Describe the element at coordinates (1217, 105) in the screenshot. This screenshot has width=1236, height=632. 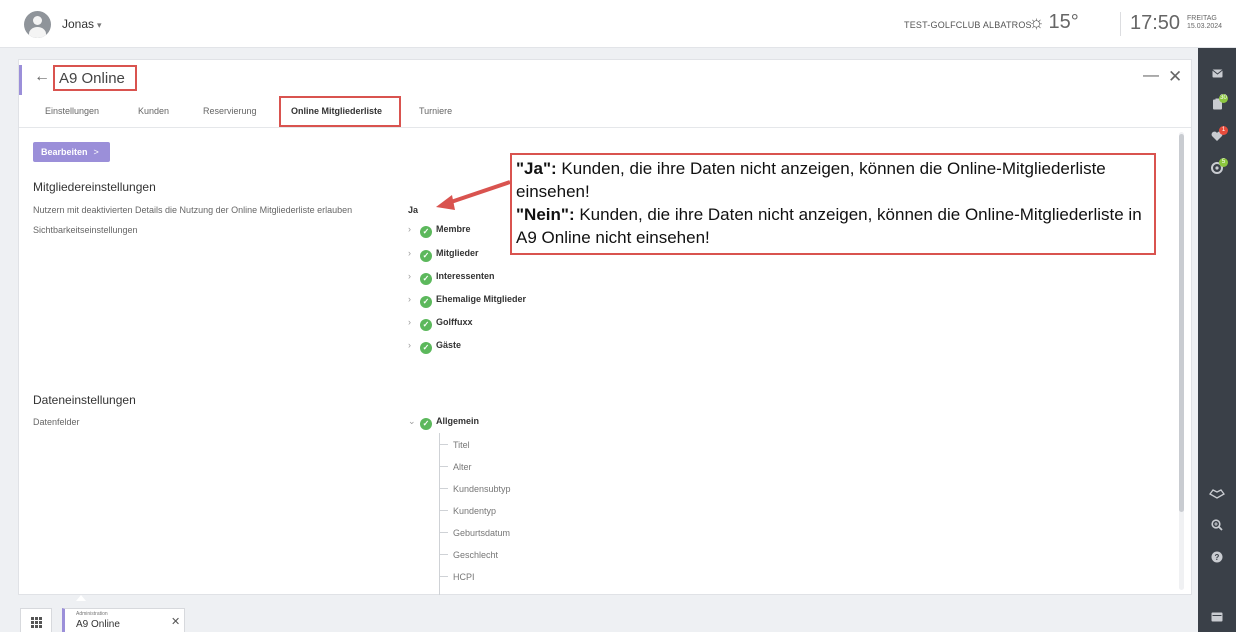
I see `clipboard-icon: 30` at that location.